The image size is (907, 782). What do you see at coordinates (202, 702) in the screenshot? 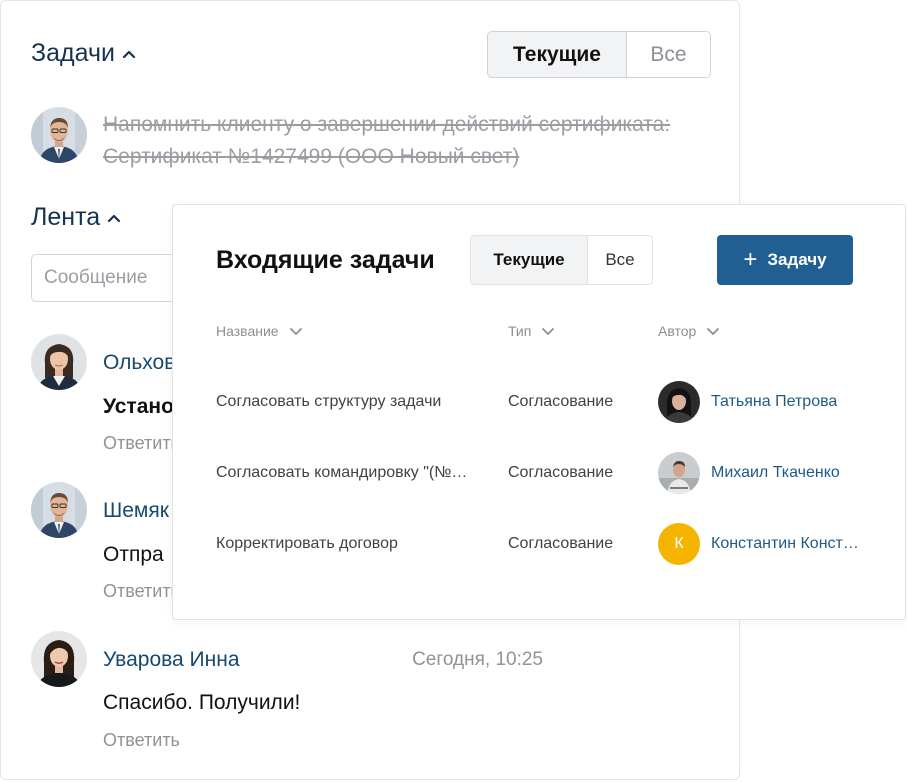
I see `feed-message-text: Спасибо. Получили!` at bounding box center [202, 702].